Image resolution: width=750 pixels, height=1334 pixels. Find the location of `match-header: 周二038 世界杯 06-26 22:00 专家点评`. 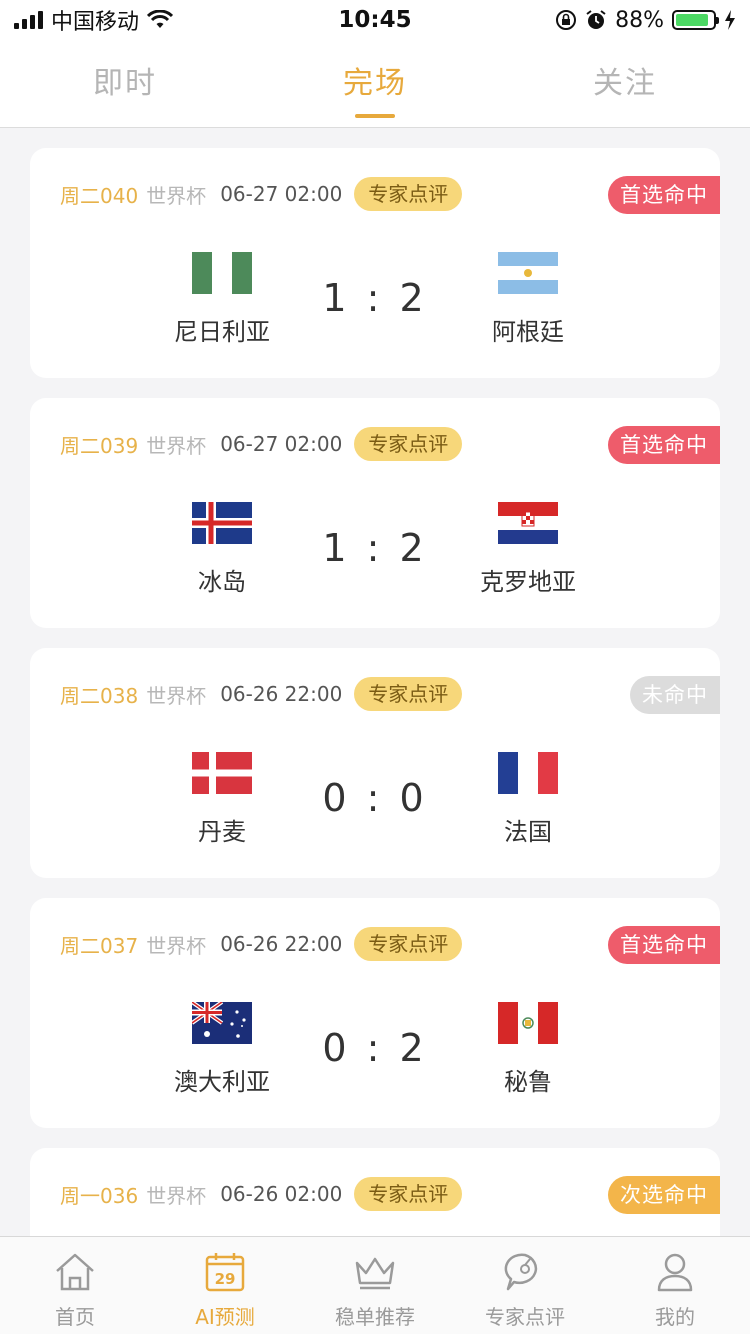

match-header: 周二038 世界杯 06-26 22:00 专家点评 is located at coordinates (261, 694).